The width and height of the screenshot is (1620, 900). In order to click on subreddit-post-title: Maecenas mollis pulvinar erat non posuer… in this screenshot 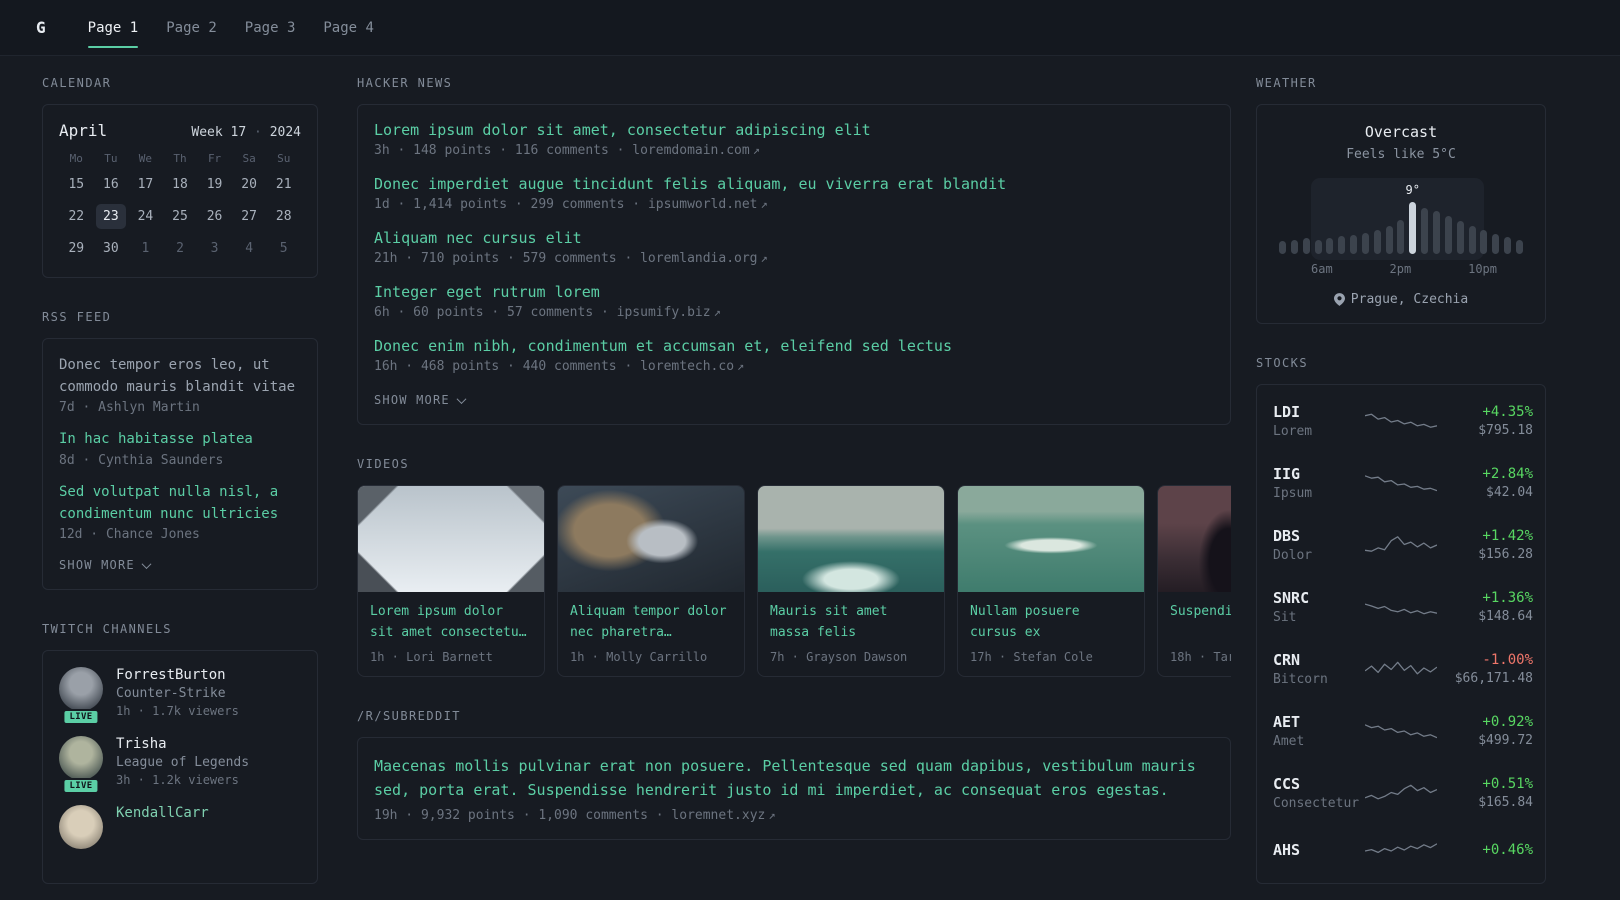, I will do `click(794, 778)`.